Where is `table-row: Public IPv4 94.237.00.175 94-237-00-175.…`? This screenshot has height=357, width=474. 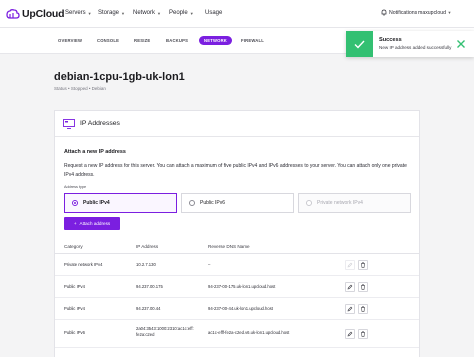 table-row: Public IPv4 94.237.00.175 94-237-00-175.… is located at coordinates (237, 287).